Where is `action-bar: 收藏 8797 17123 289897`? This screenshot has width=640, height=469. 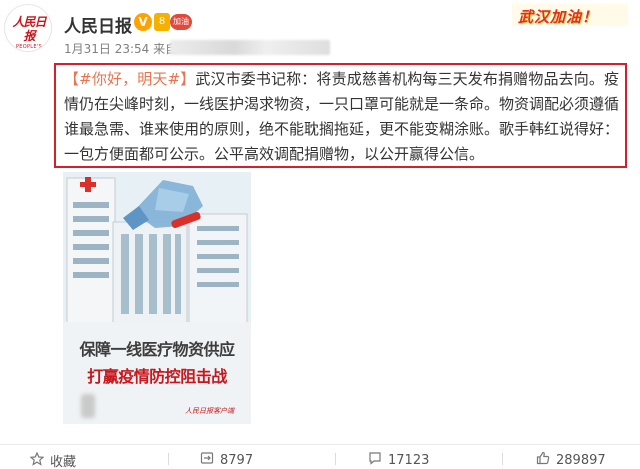
action-bar: 收藏 8797 17123 289897 is located at coordinates (320, 456).